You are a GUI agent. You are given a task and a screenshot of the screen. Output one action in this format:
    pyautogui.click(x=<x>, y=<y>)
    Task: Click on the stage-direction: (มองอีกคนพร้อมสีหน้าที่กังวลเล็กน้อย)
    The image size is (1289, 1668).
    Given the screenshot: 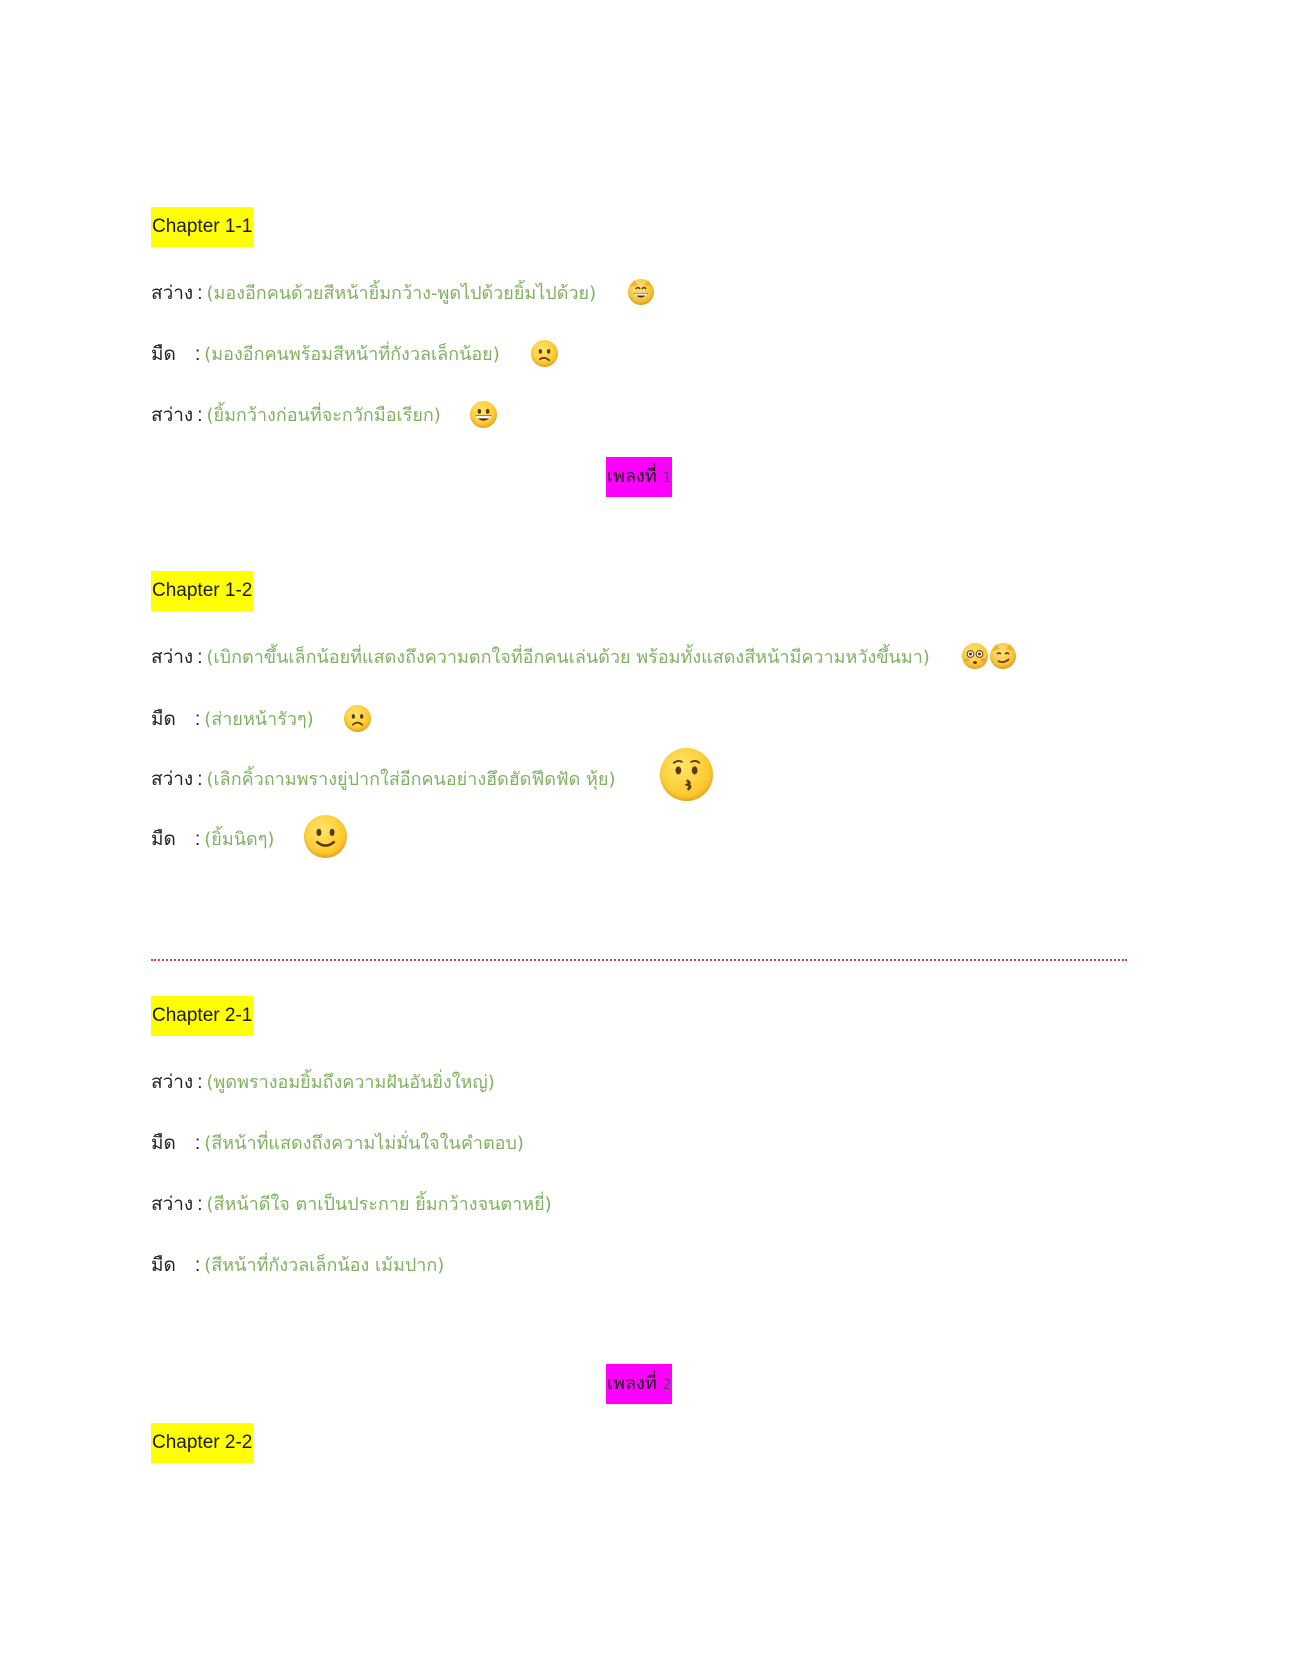 What is the action you would take?
    pyautogui.click(x=352, y=354)
    